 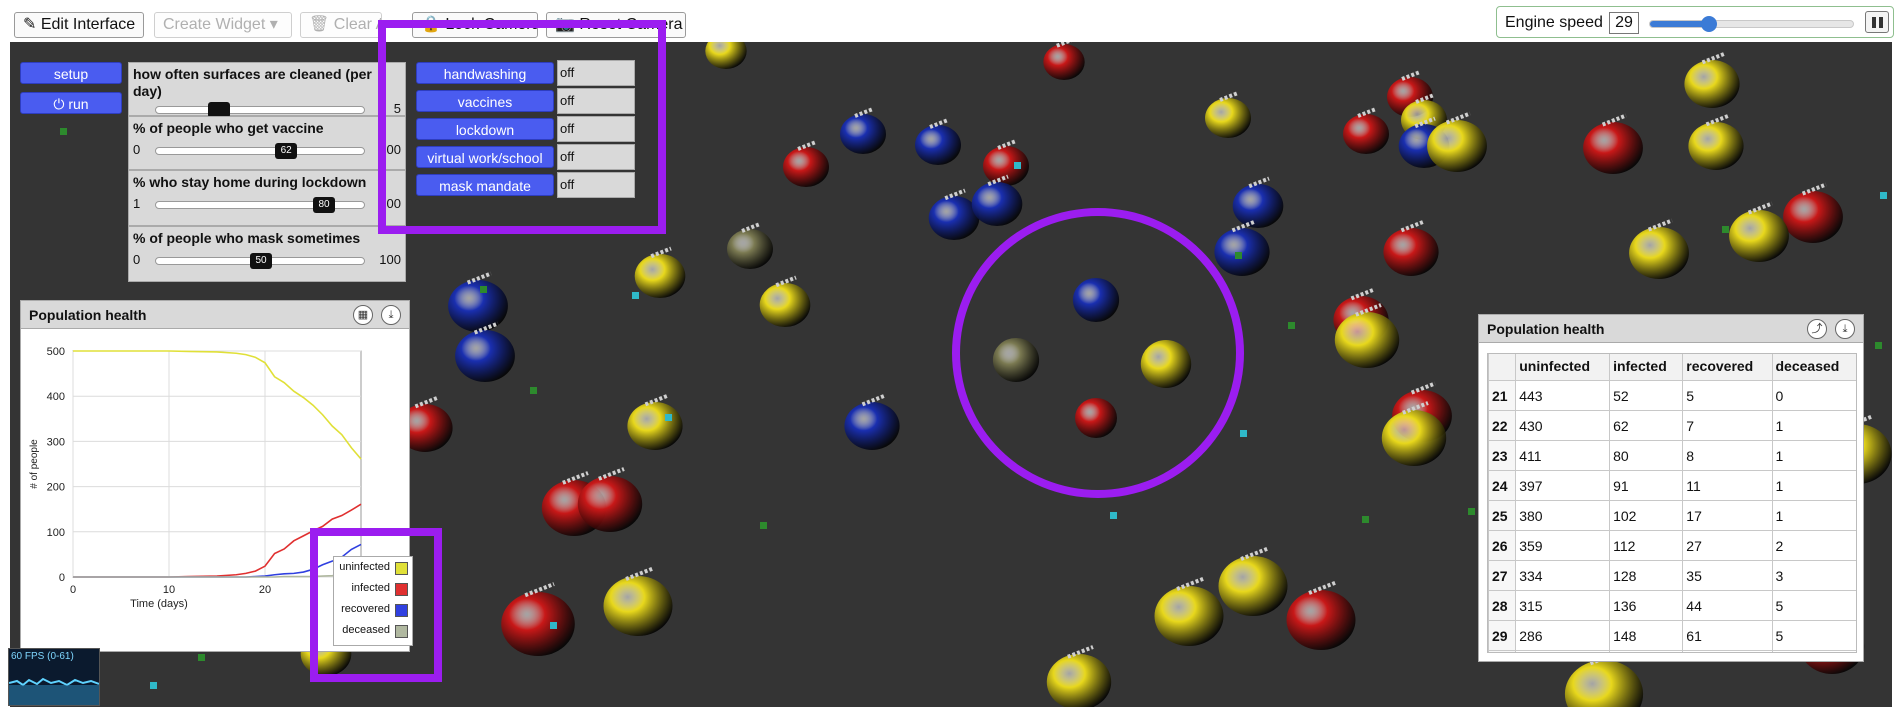 What do you see at coordinates (1563, 455) in the screenshot?
I see `table-cell: 411` at bounding box center [1563, 455].